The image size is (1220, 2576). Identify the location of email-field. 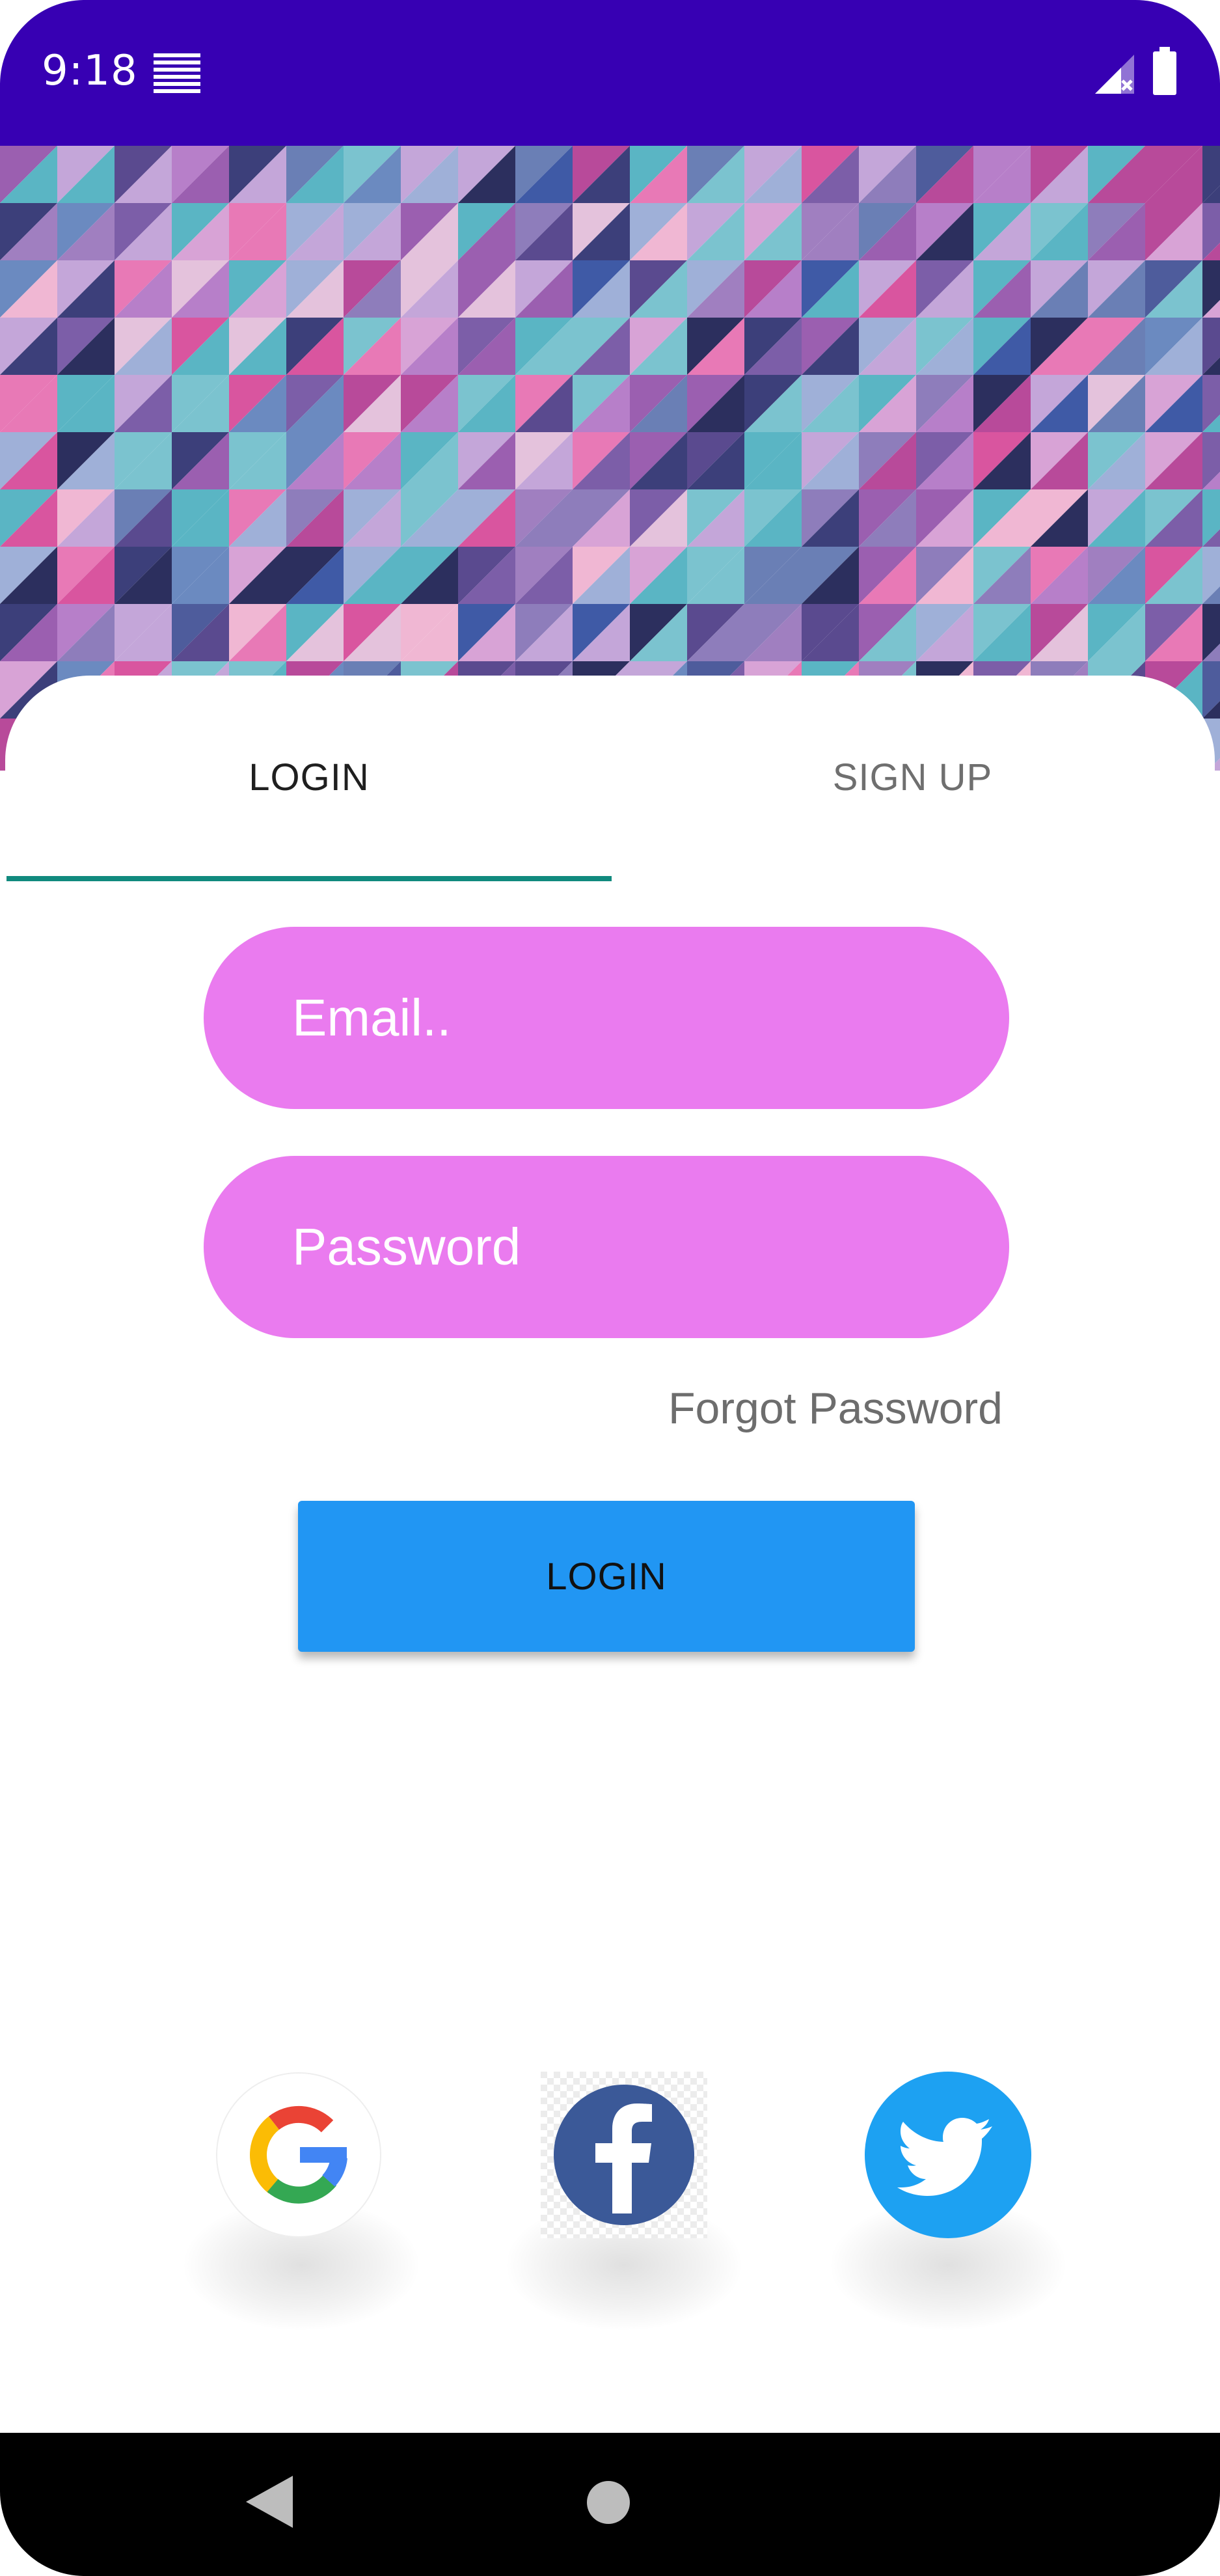
(606, 1018).